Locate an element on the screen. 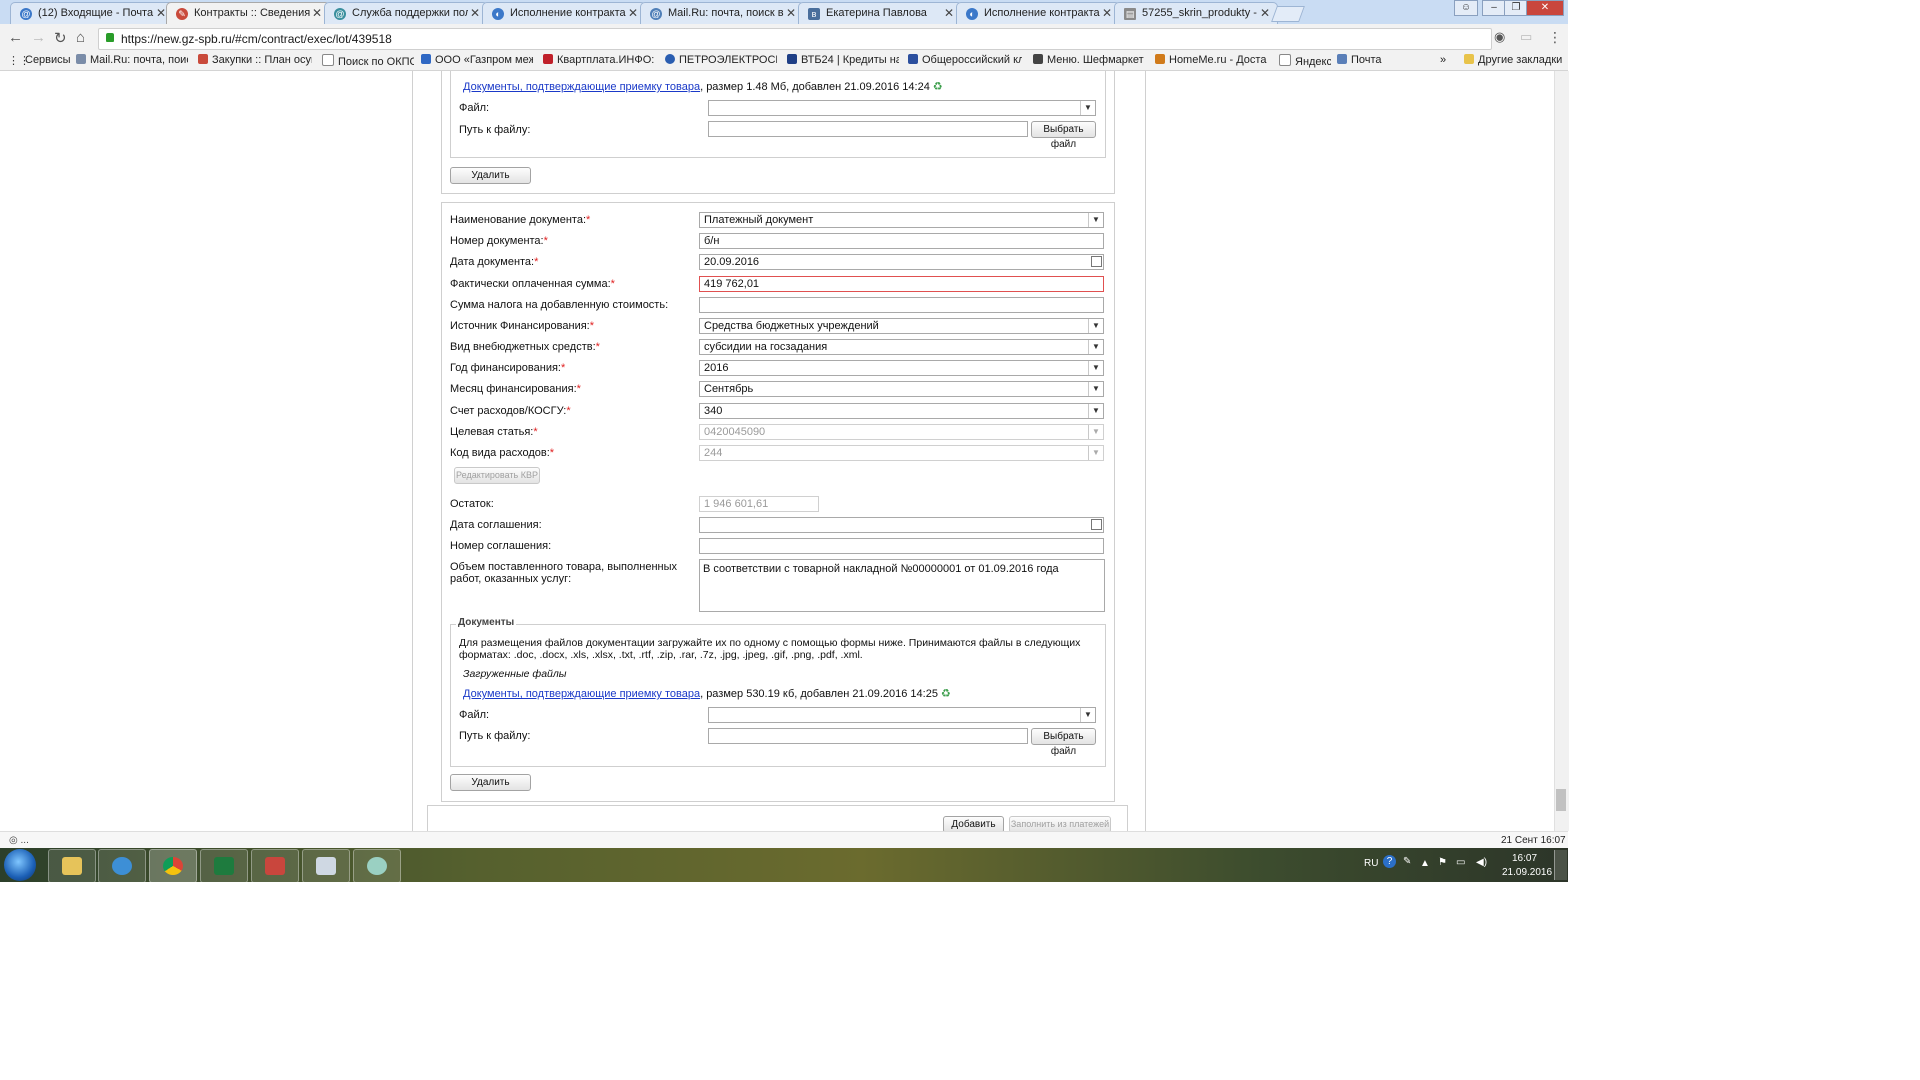 The height and width of the screenshot is (1080, 1920). funding-source-select: Средства бюджетных учреждений ▼ is located at coordinates (901, 326).